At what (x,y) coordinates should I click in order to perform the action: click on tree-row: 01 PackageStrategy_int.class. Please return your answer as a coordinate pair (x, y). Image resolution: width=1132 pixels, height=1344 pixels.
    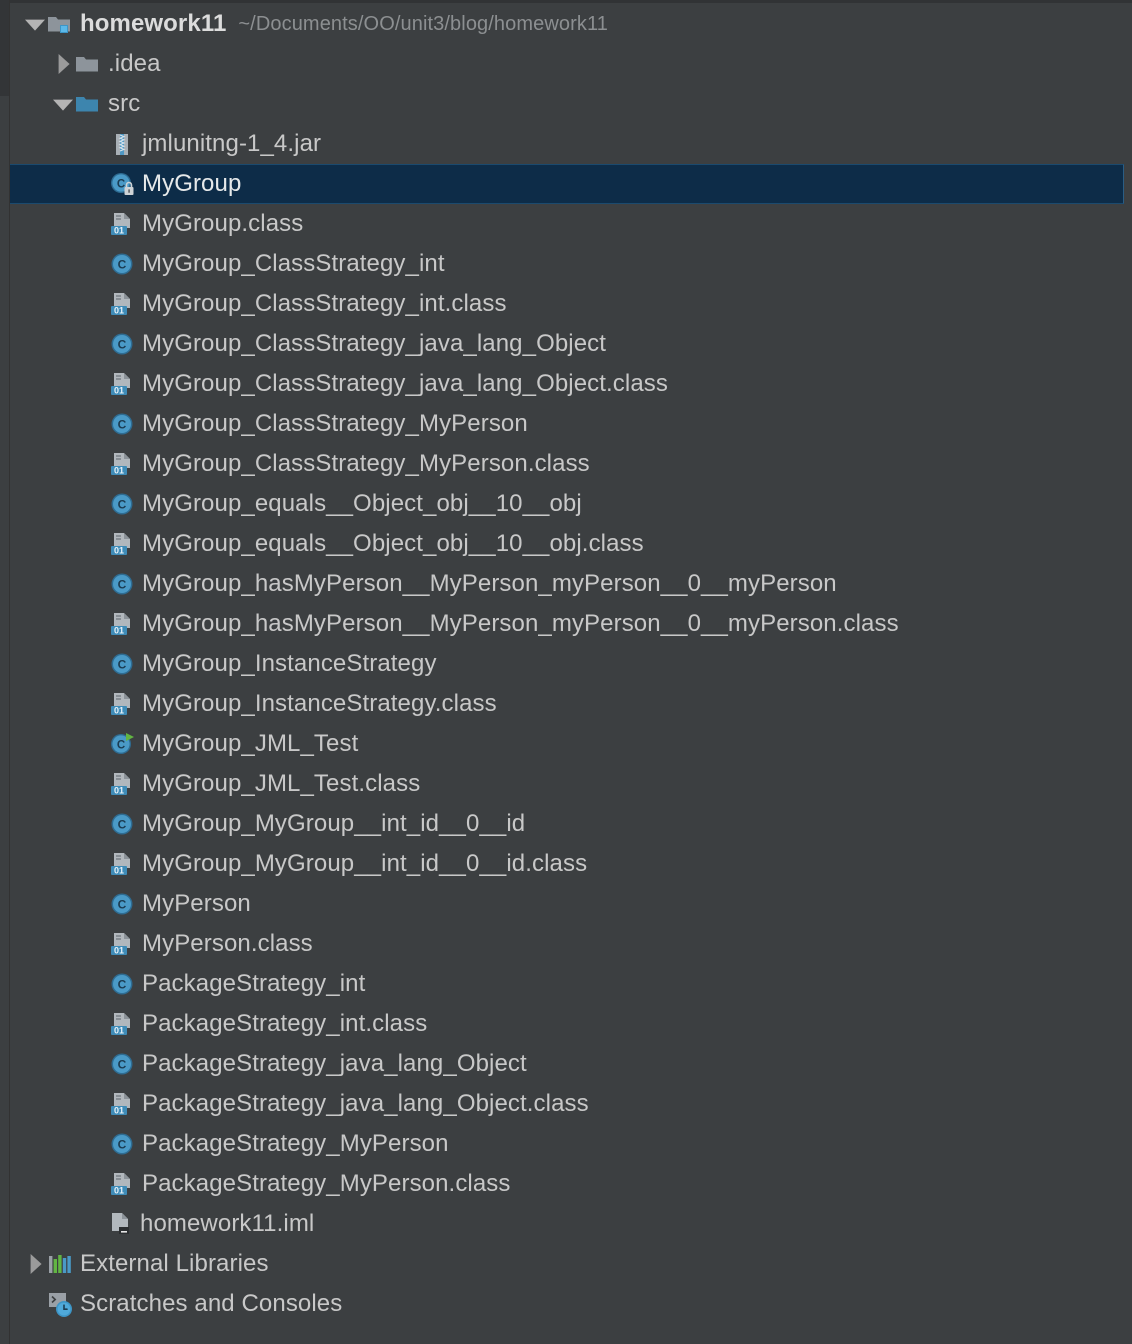
    Looking at the image, I should click on (571, 1024).